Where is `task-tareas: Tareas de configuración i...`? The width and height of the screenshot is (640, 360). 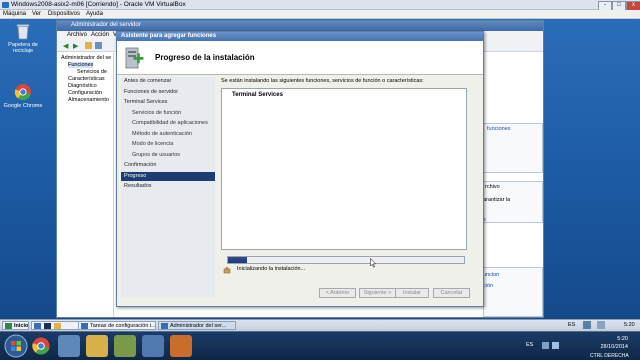
task-tareas: Tareas de configuración i... is located at coordinates (117, 325).